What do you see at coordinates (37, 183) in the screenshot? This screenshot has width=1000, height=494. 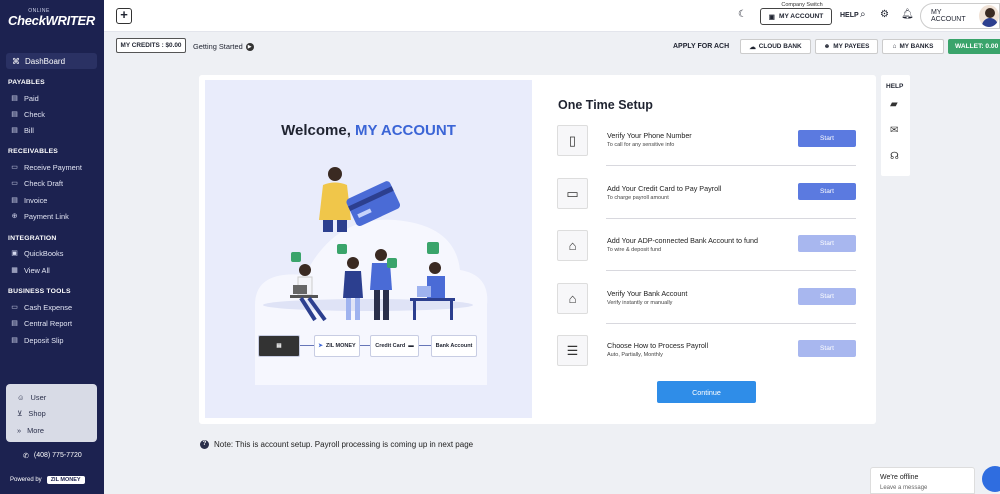 I see `sidebar-item-check-draft: ▭ Check Draft` at bounding box center [37, 183].